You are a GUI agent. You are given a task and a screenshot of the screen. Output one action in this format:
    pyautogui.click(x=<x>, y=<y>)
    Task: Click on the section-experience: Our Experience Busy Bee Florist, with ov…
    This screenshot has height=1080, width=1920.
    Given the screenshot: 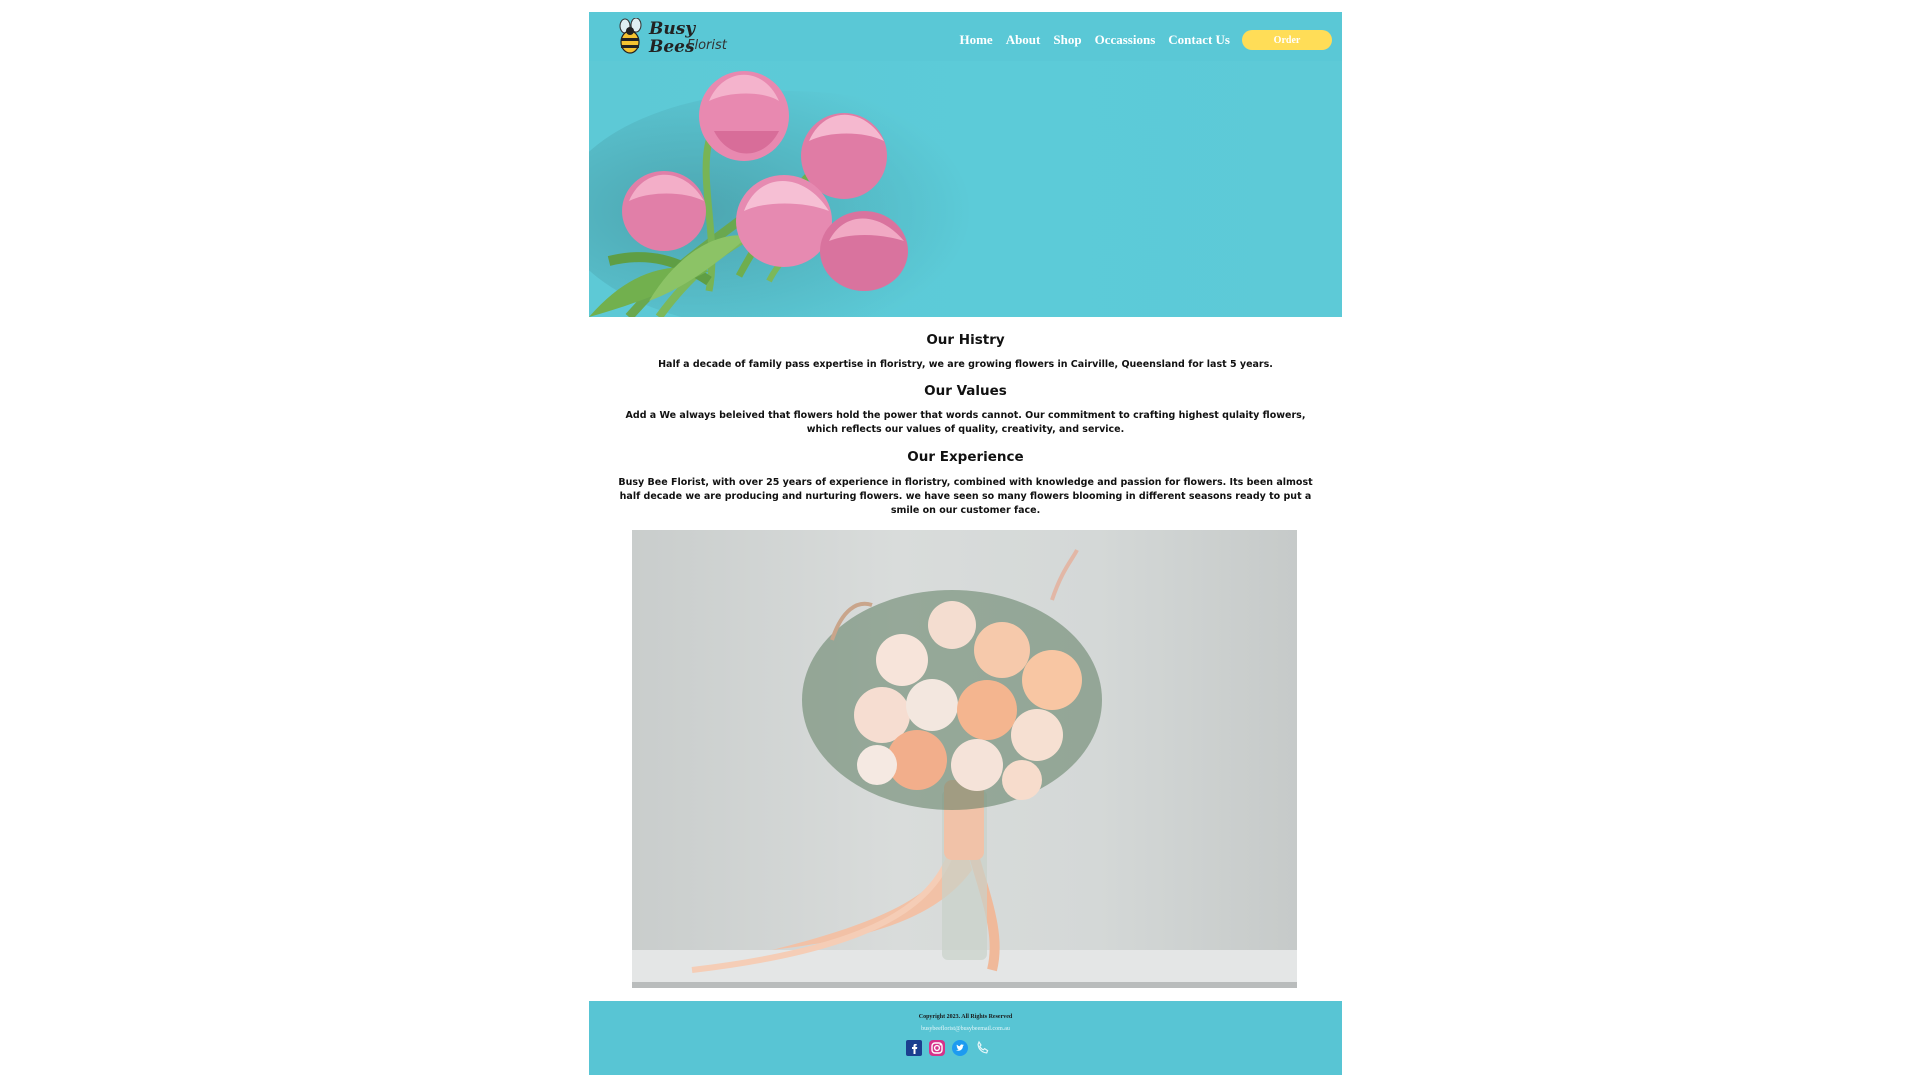 What is the action you would take?
    pyautogui.click(x=965, y=483)
    